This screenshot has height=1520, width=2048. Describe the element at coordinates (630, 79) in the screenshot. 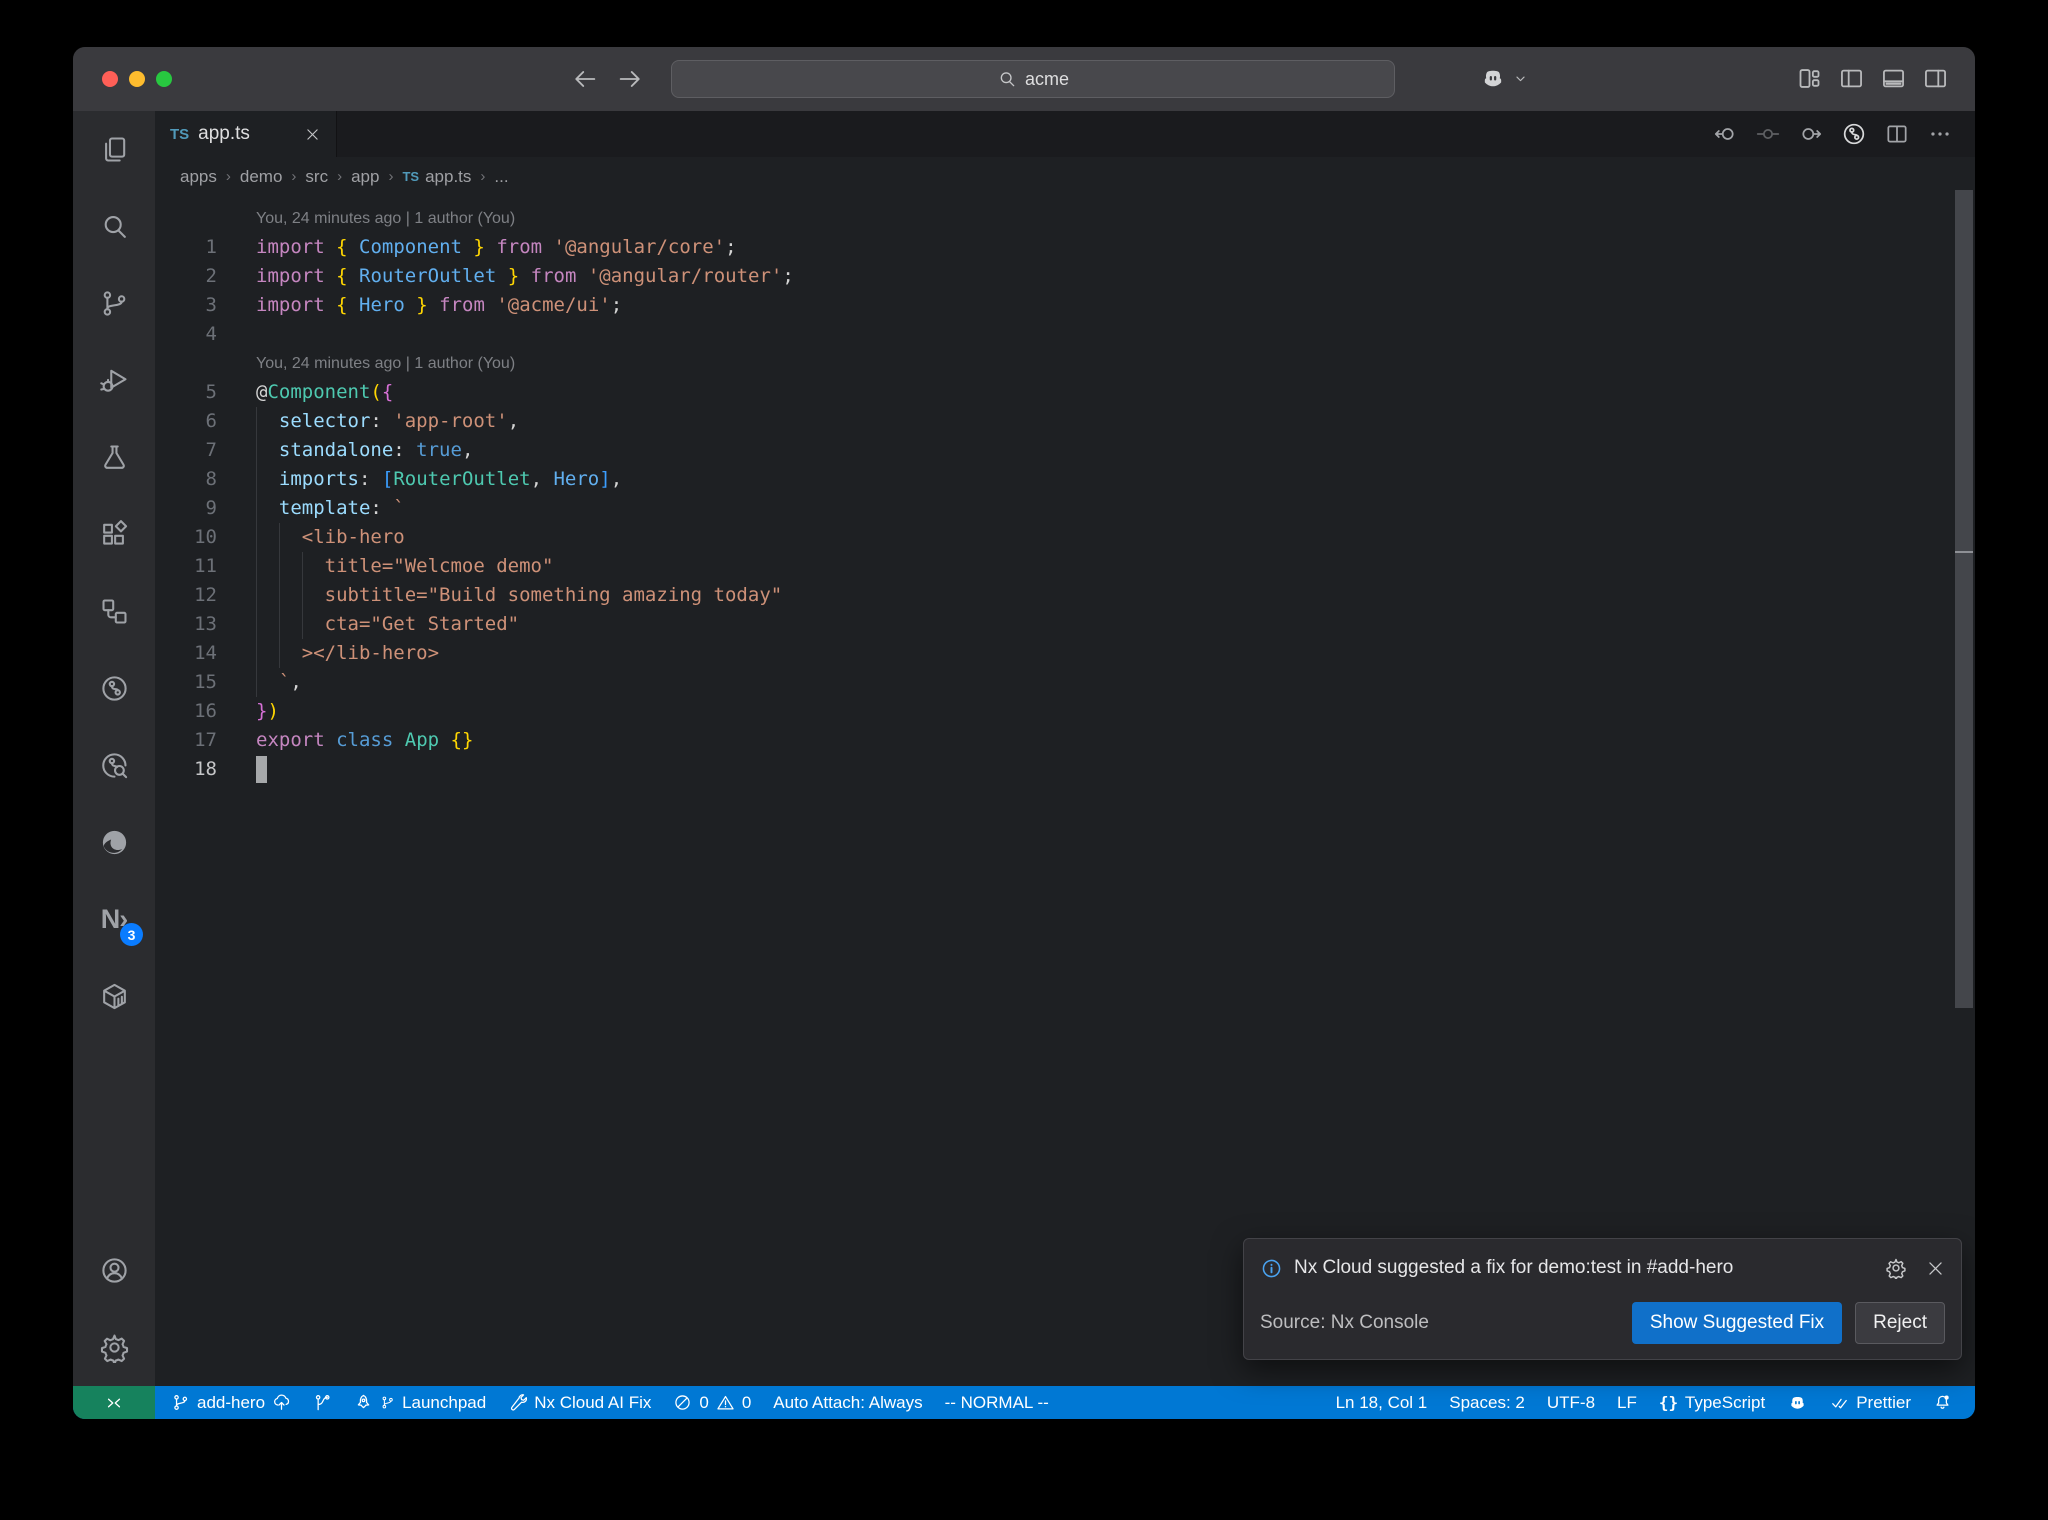

I see `go-forward-icon` at that location.